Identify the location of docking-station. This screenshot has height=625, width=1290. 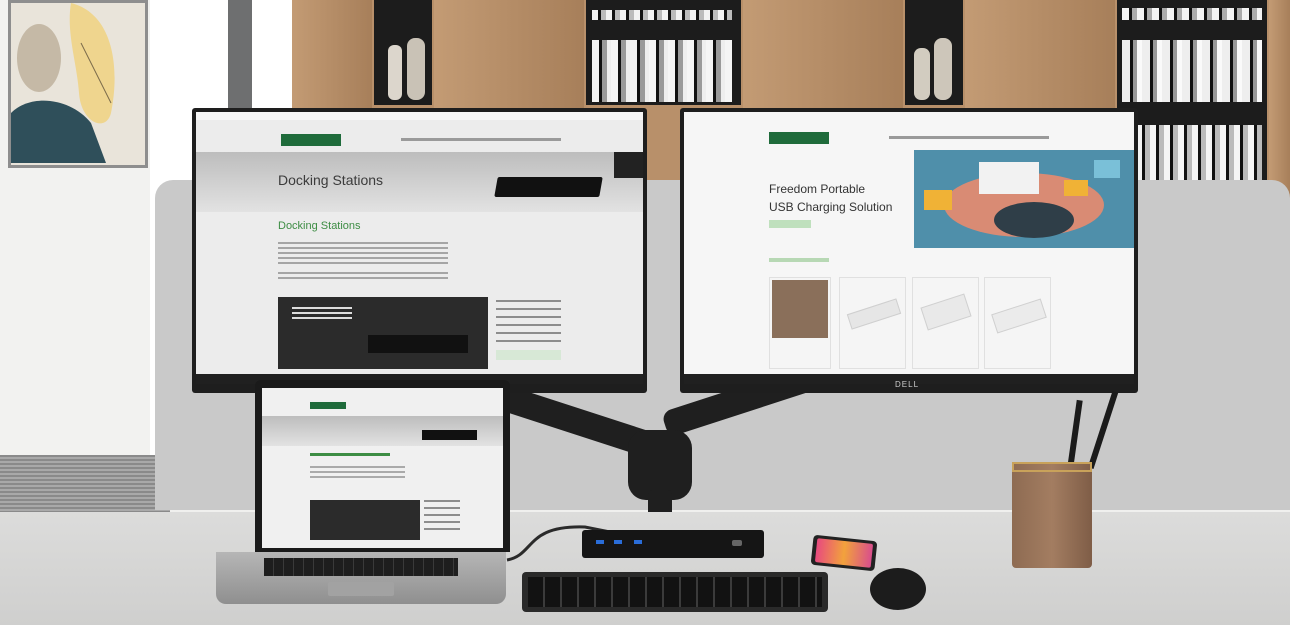
(673, 544).